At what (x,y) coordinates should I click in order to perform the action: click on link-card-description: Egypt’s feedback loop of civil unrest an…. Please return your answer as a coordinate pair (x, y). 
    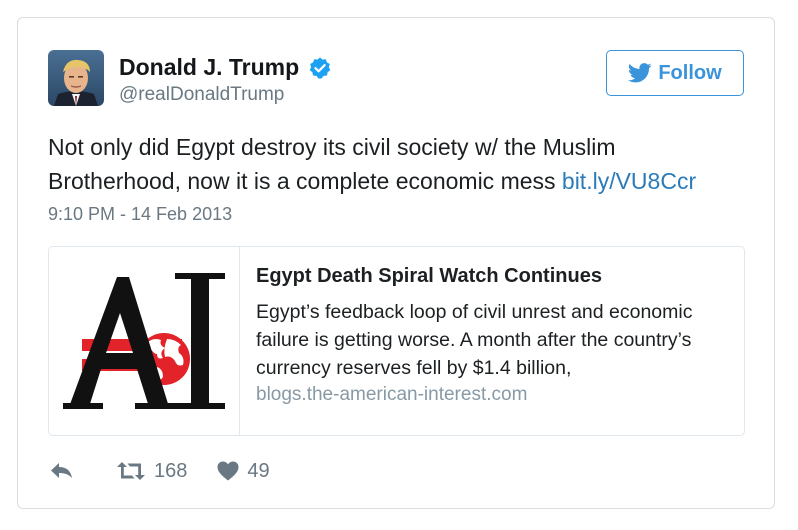
    Looking at the image, I should click on (474, 339).